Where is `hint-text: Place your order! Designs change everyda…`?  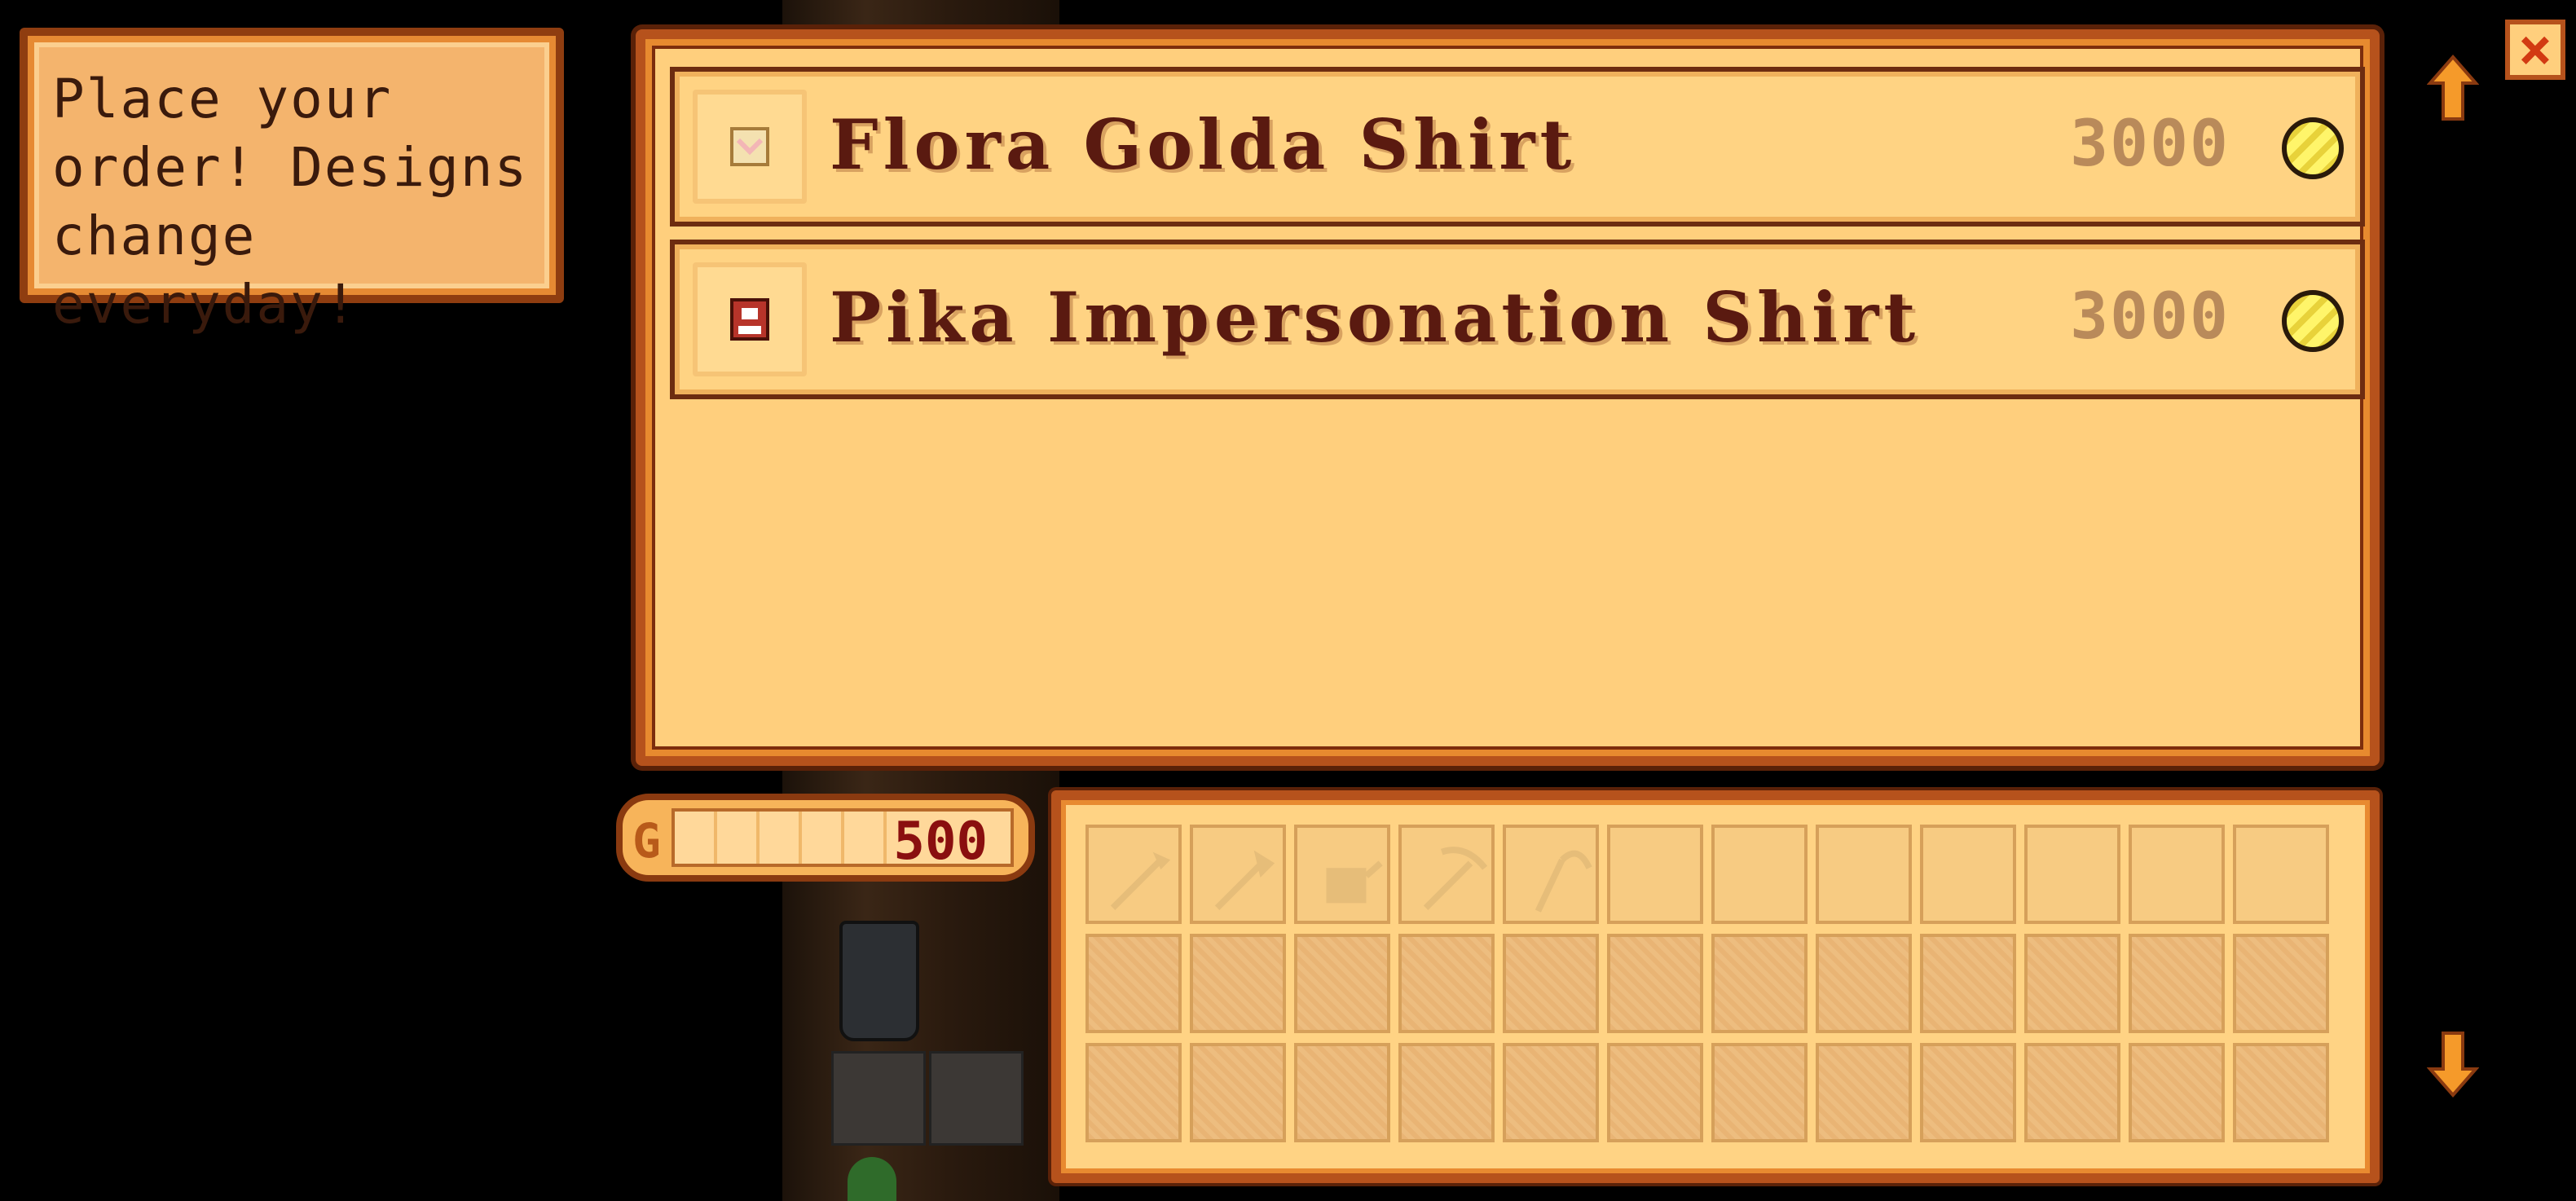
hint-text: Place your order! Designs change everyda… is located at coordinates (291, 202).